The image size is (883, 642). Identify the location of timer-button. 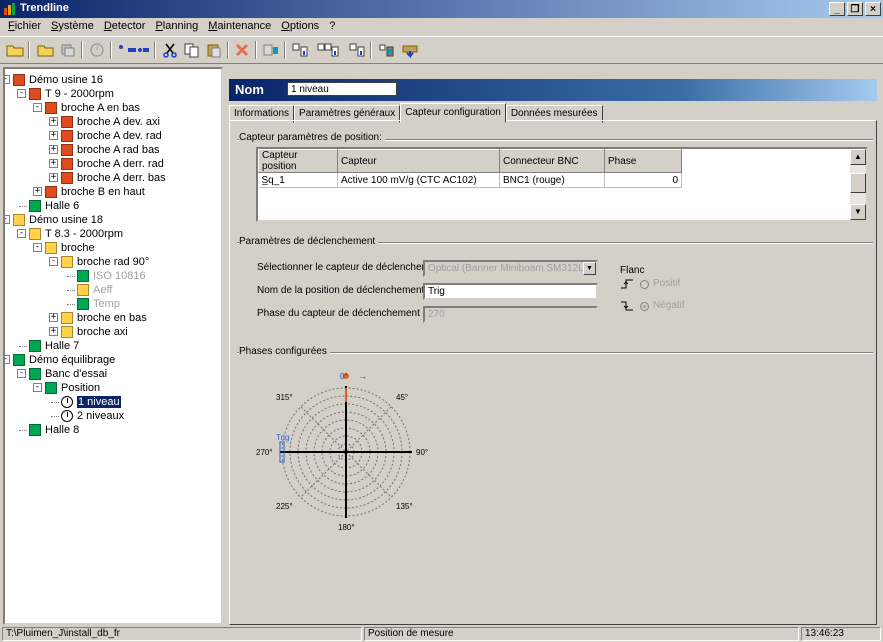
(97, 50).